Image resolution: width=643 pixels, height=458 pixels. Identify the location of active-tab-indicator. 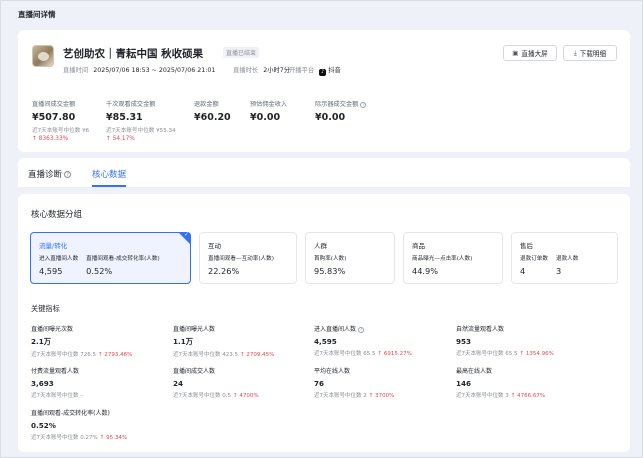
(109, 186).